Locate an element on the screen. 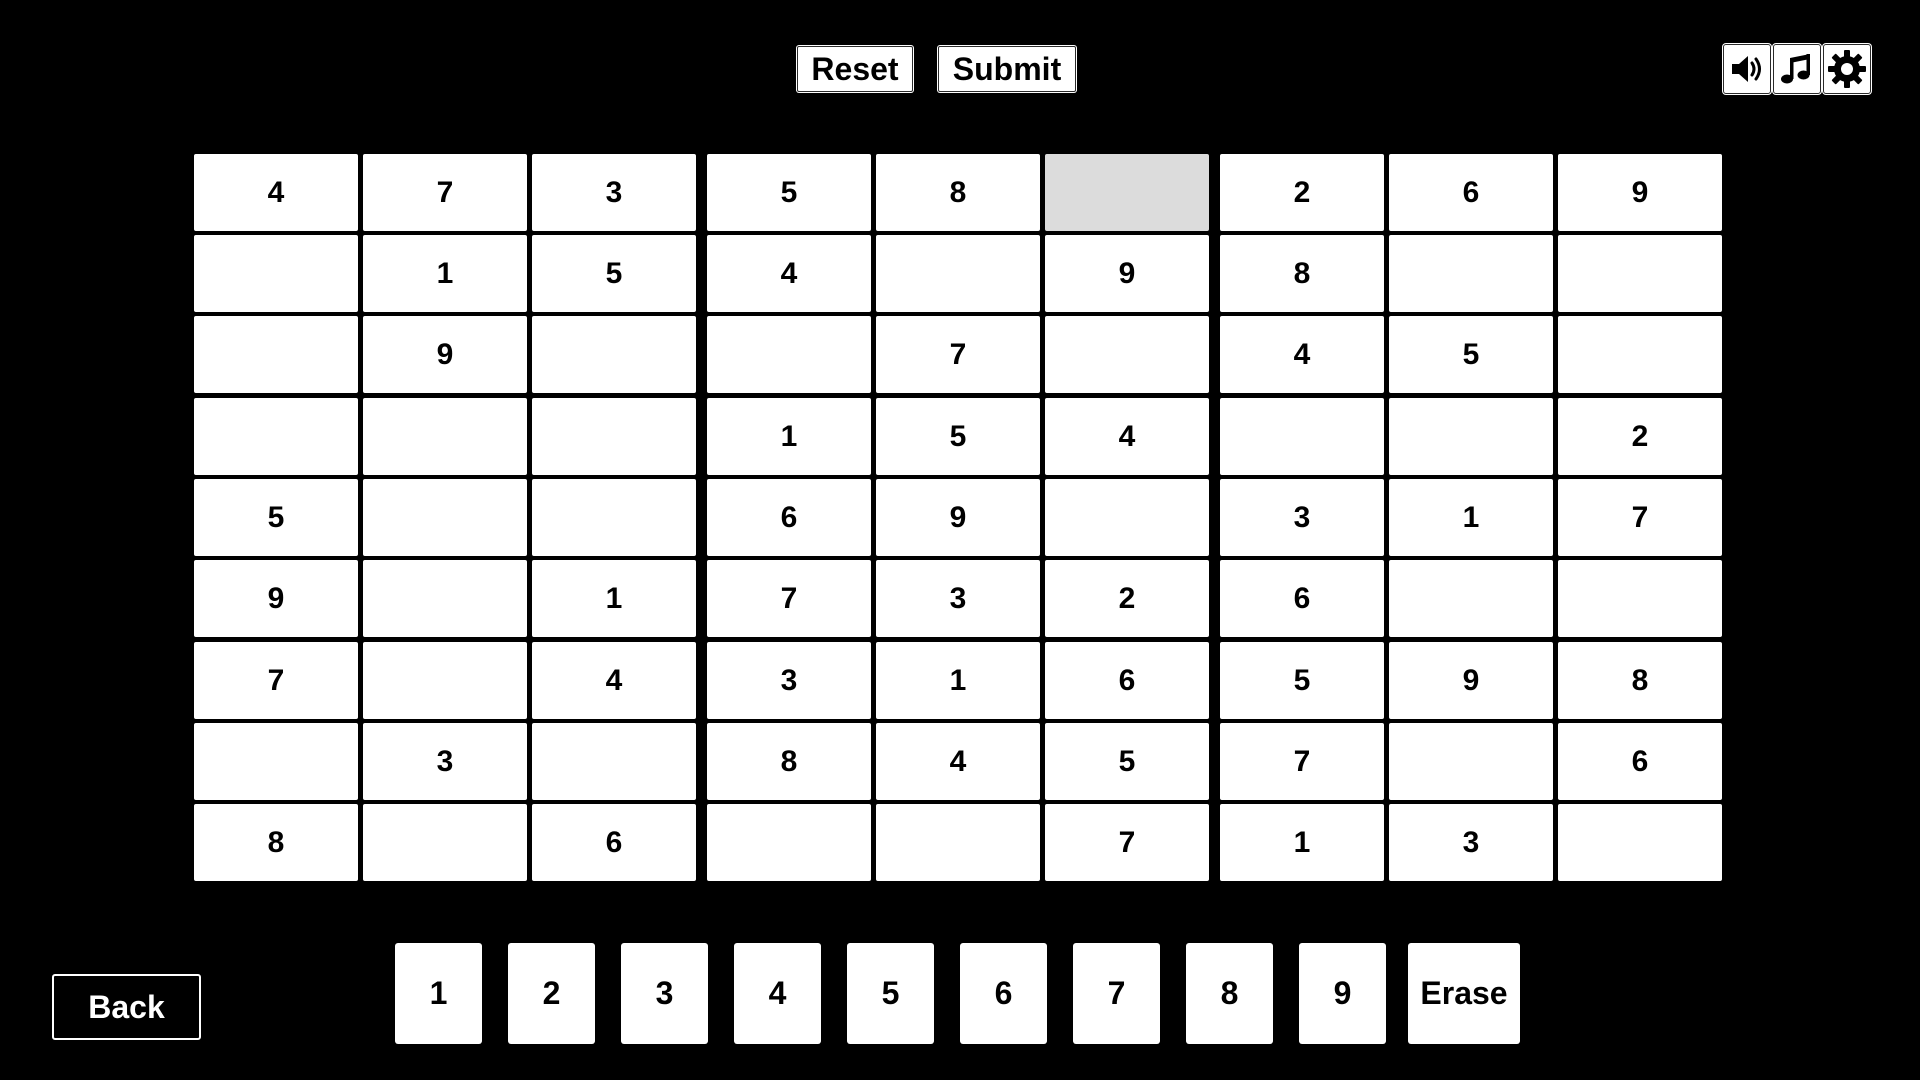 This screenshot has height=1080, width=1920. grid-cell-r8-c6: 5 is located at coordinates (1127, 761).